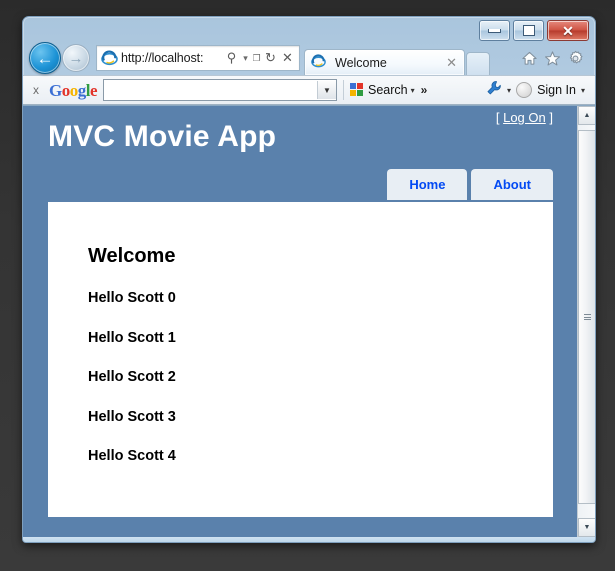 This screenshot has height=571, width=615. I want to click on logon-link: Log On, so click(524, 117).